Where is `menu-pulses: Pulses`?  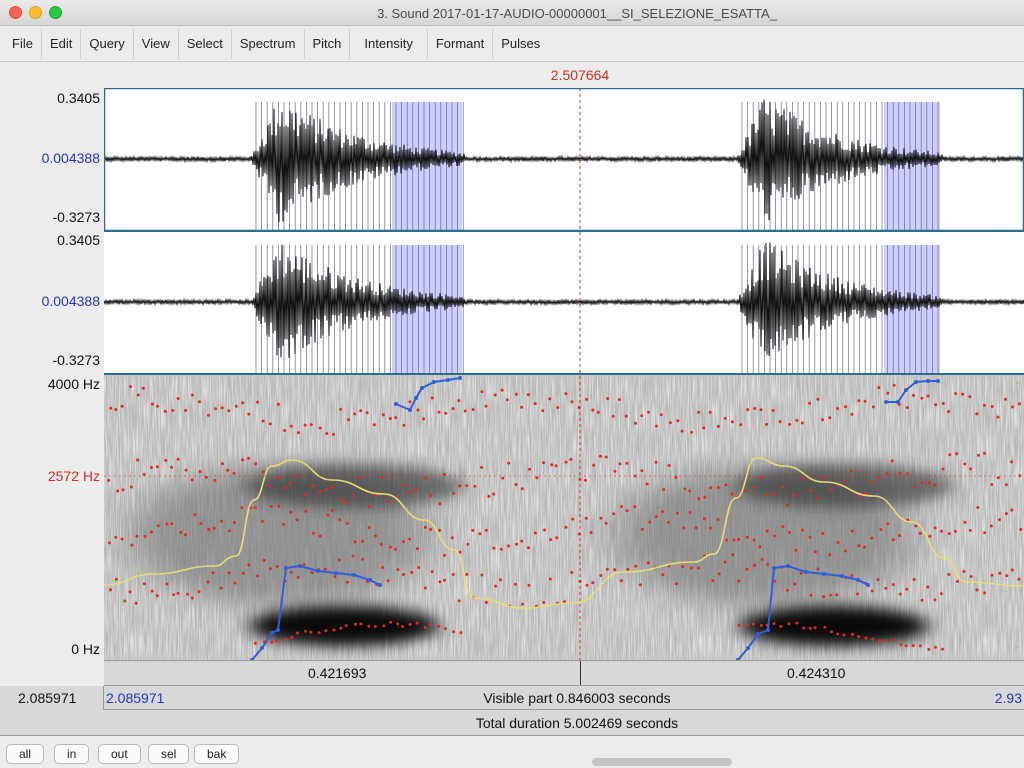 menu-pulses: Pulses is located at coordinates (520, 44).